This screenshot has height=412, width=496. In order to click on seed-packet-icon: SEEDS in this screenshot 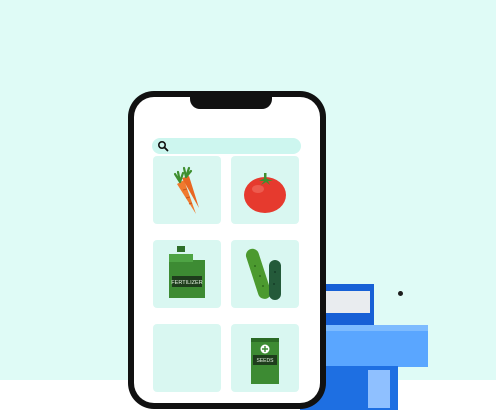, I will do `click(265, 361)`.